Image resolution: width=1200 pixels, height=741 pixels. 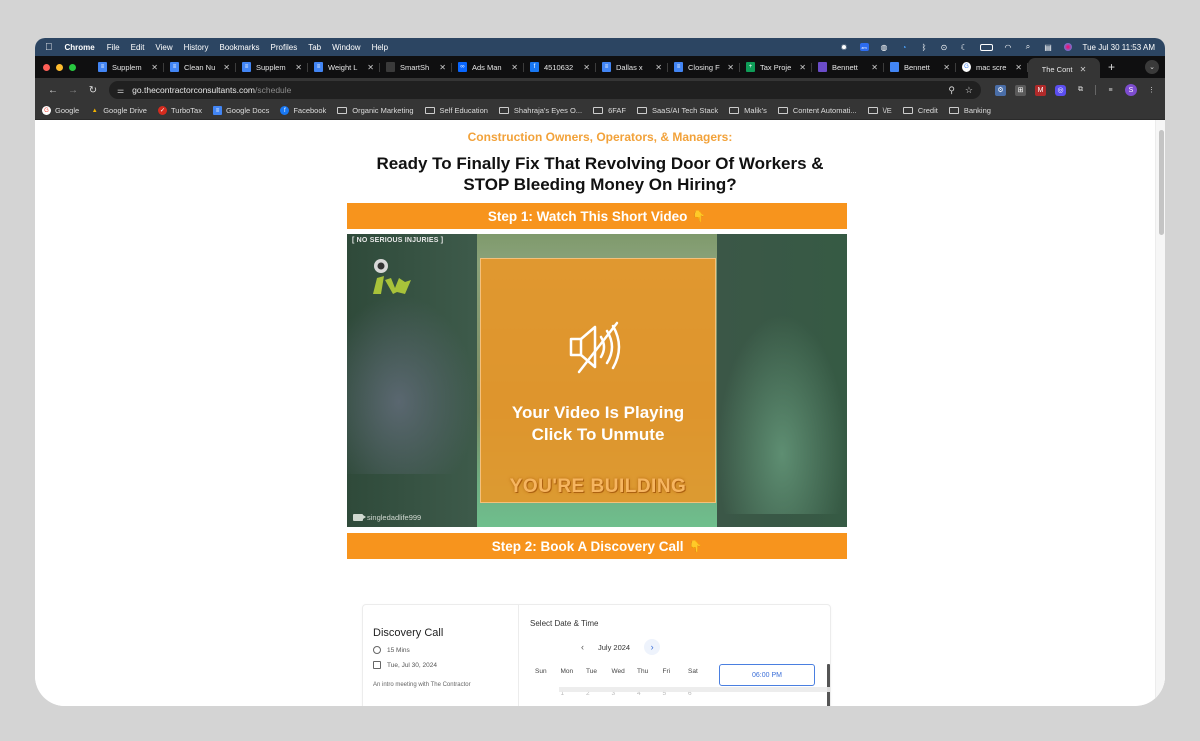 I want to click on reload-button: ↻, so click(x=93, y=90).